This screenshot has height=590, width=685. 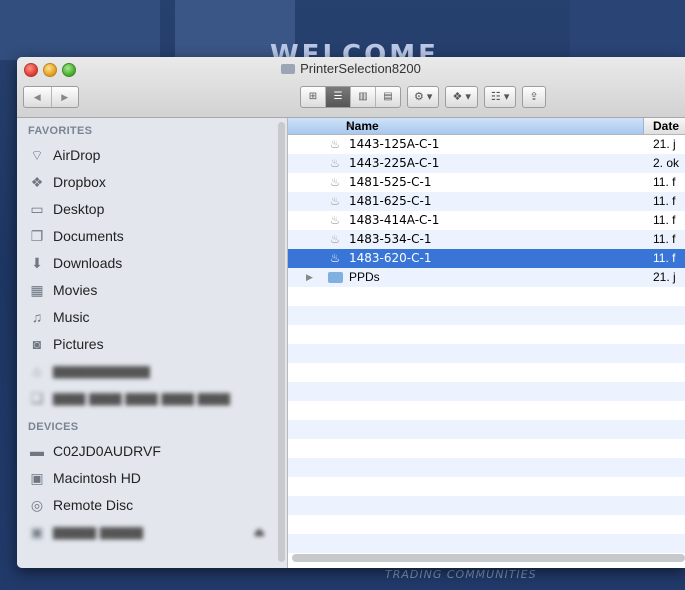 I want to click on back-button: ◀, so click(x=37, y=97).